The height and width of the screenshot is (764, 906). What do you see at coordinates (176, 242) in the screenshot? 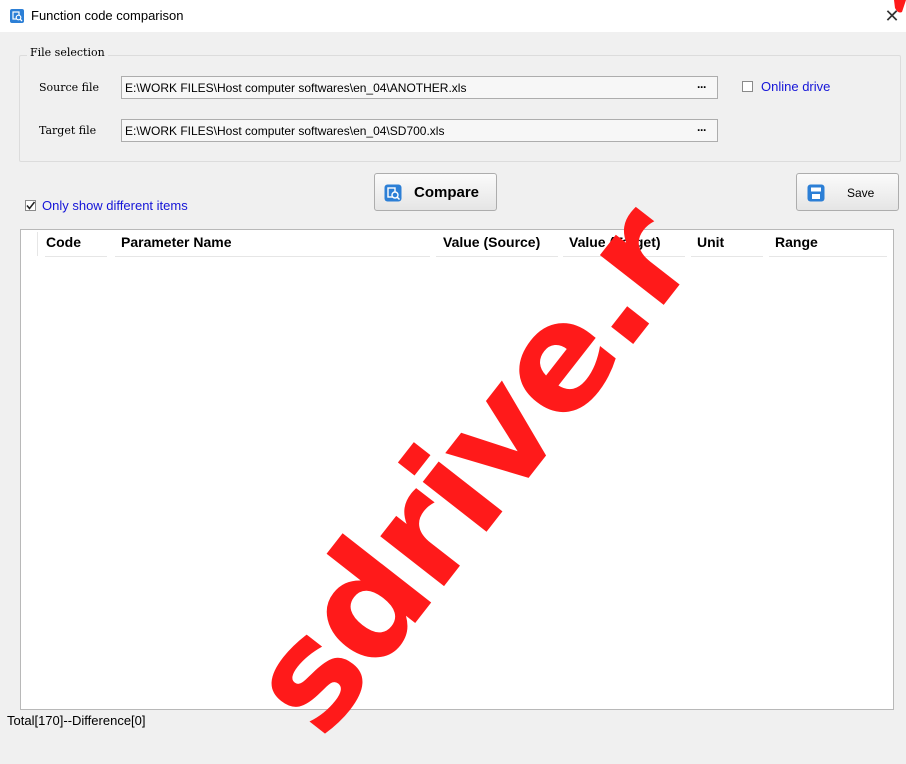
I see `column-header-parameter-name: Parameter Name` at bounding box center [176, 242].